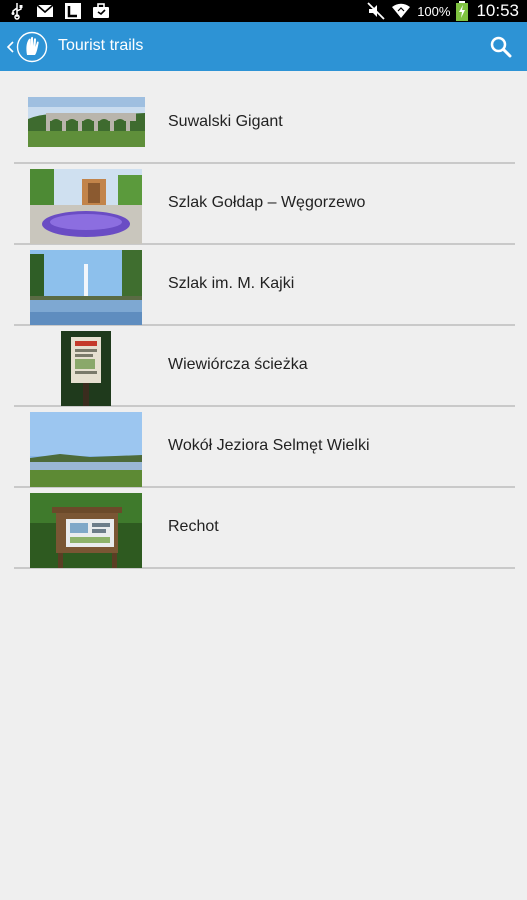 This screenshot has height=900, width=527. What do you see at coordinates (497, 10) in the screenshot?
I see `clock: 10:53` at bounding box center [497, 10].